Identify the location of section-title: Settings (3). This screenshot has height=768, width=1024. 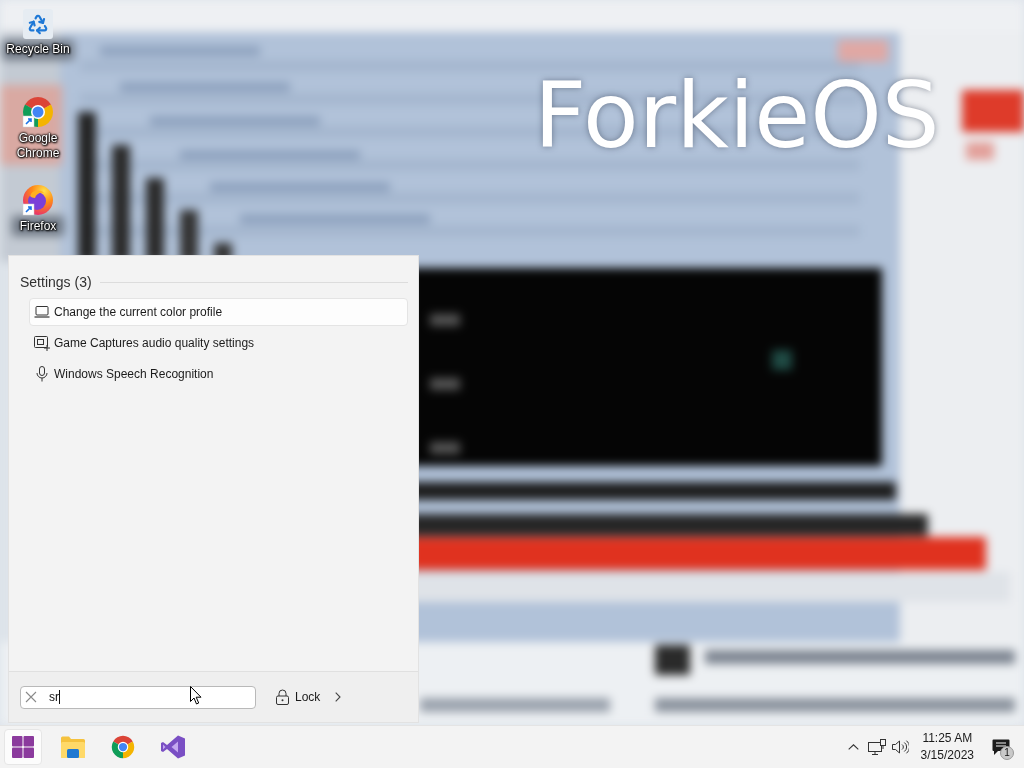
(56, 282).